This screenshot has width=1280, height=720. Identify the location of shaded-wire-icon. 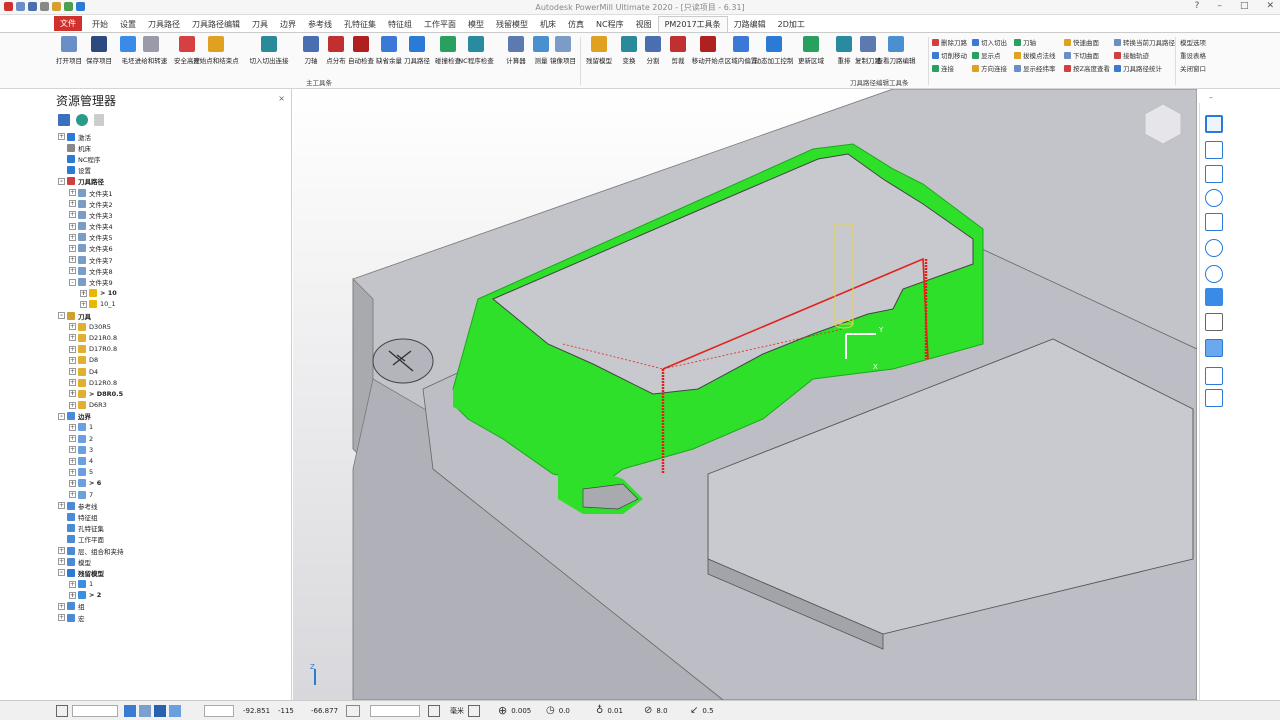
(1214, 348).